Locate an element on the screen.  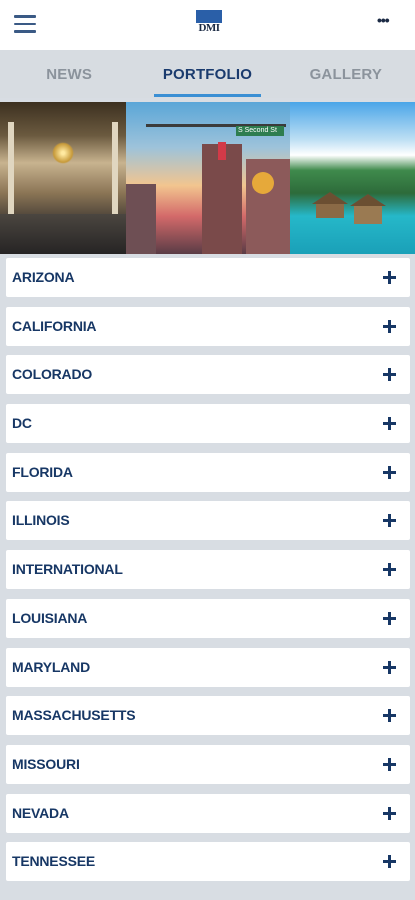
tab-portfolio: PORTFOLIO is located at coordinates (207, 74).